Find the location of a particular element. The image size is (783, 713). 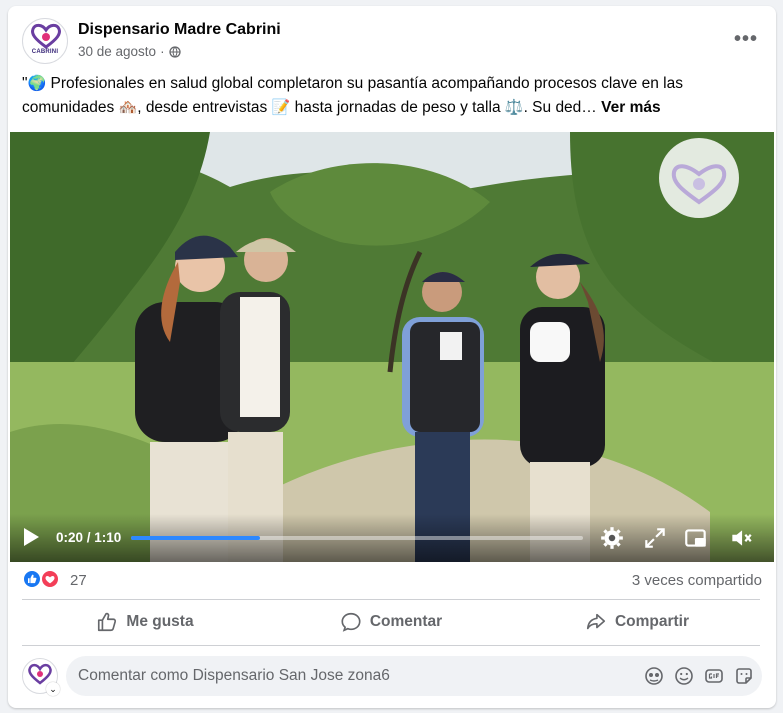

comment-button: Comentar is located at coordinates (391, 622).